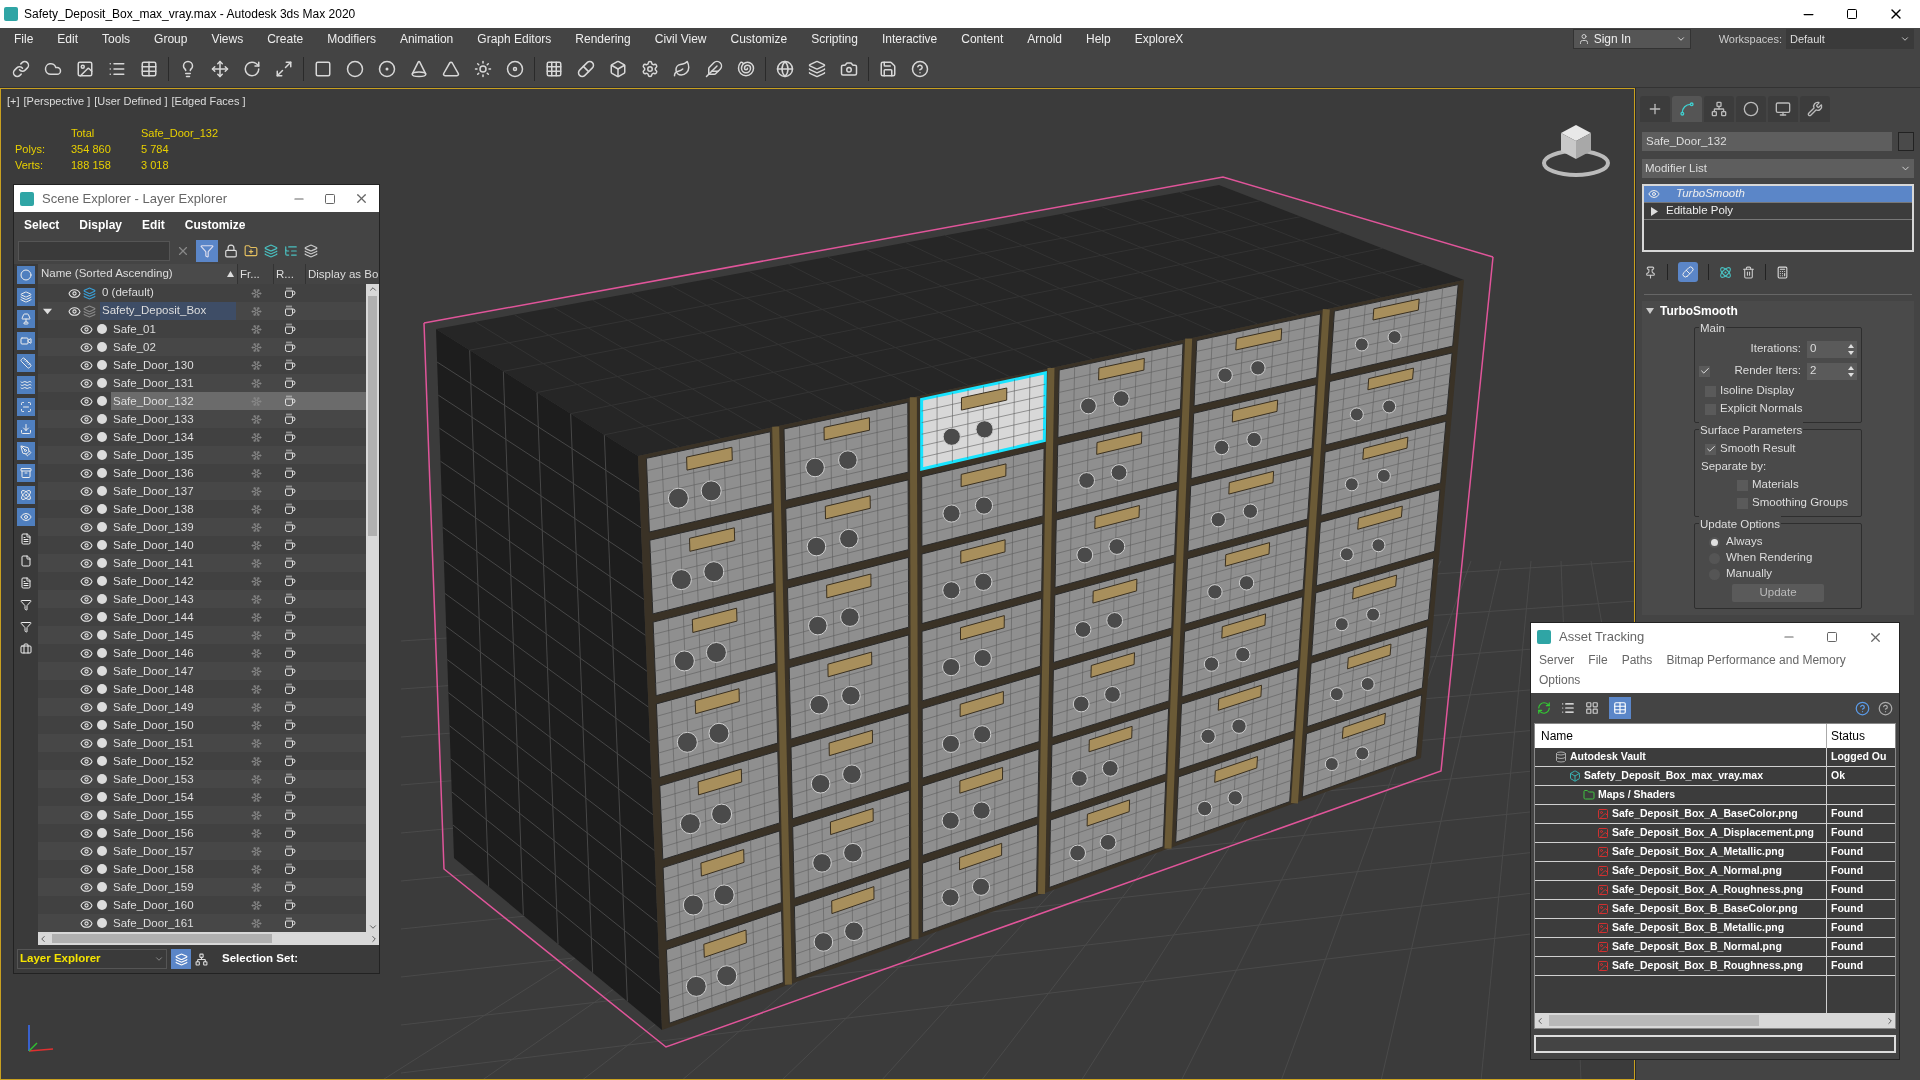 The width and height of the screenshot is (1920, 1080). What do you see at coordinates (26, 363) in the screenshot?
I see `ruler-icon` at bounding box center [26, 363].